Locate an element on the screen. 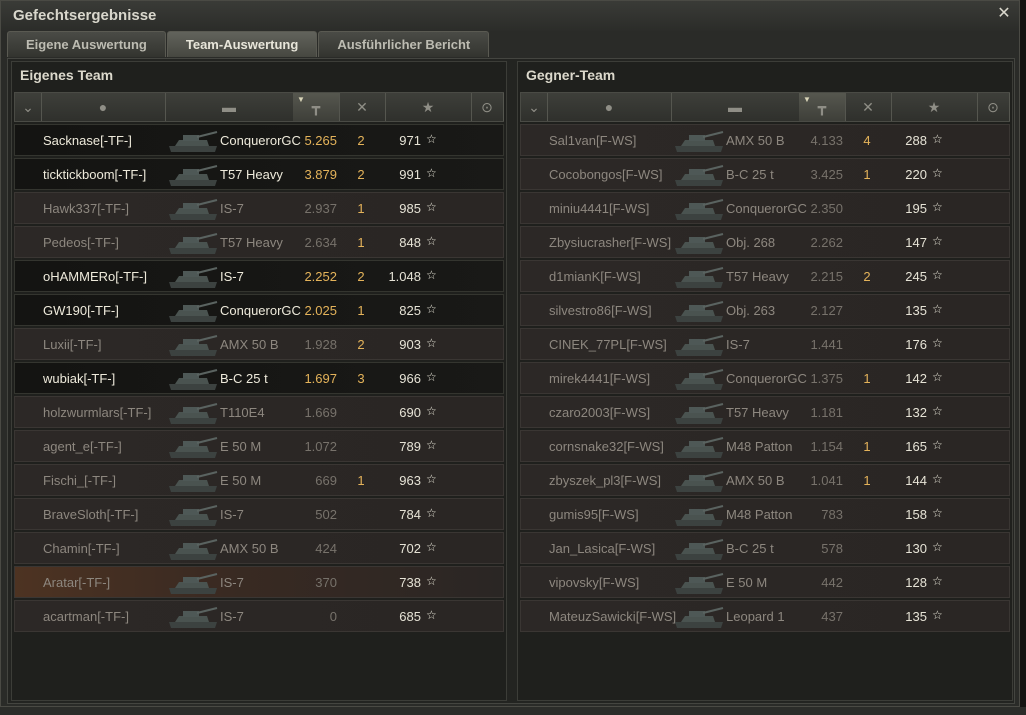 Image resolution: width=1026 pixels, height=715 pixels. xp-value: 220 is located at coordinates (916, 174).